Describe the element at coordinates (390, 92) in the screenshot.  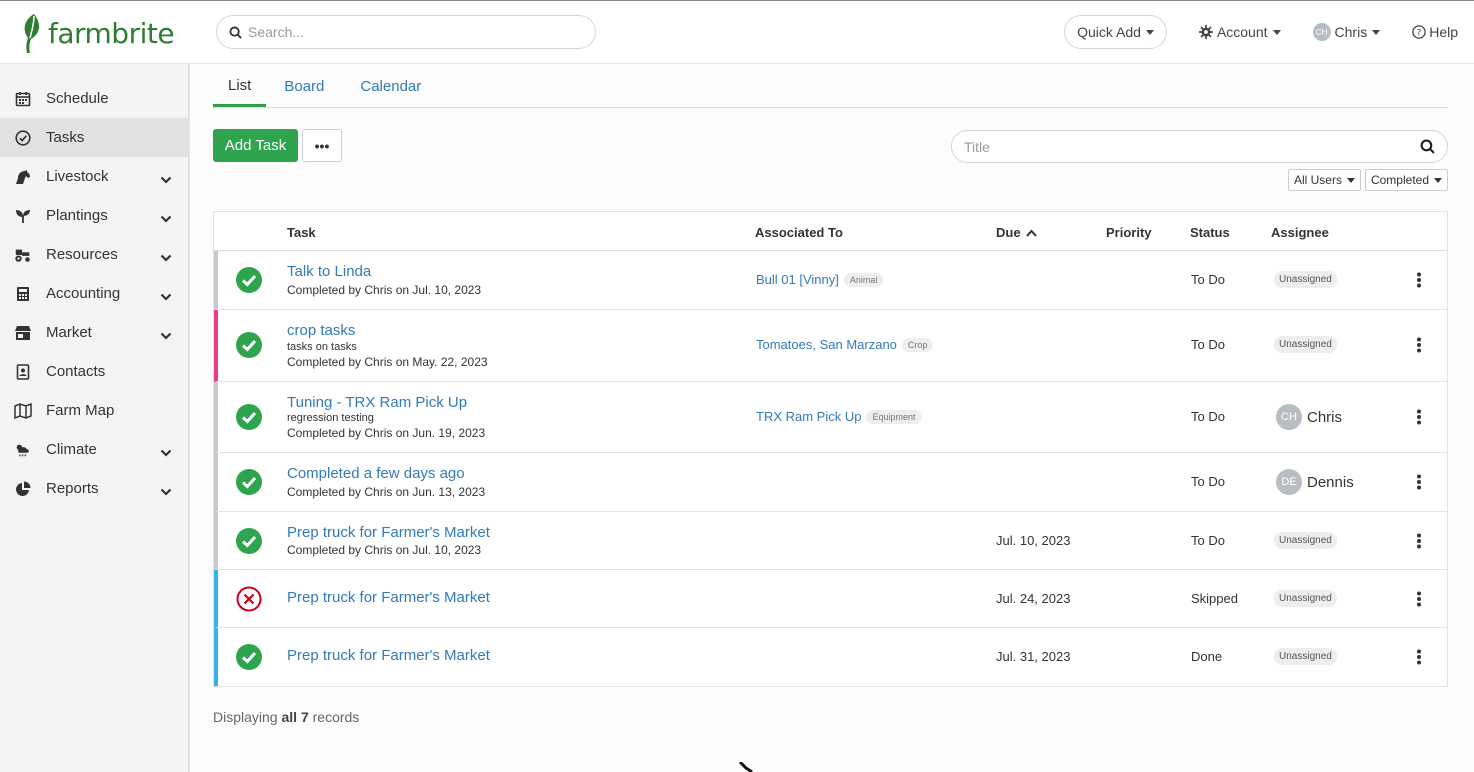
I see `tab-calendar: Calendar` at that location.